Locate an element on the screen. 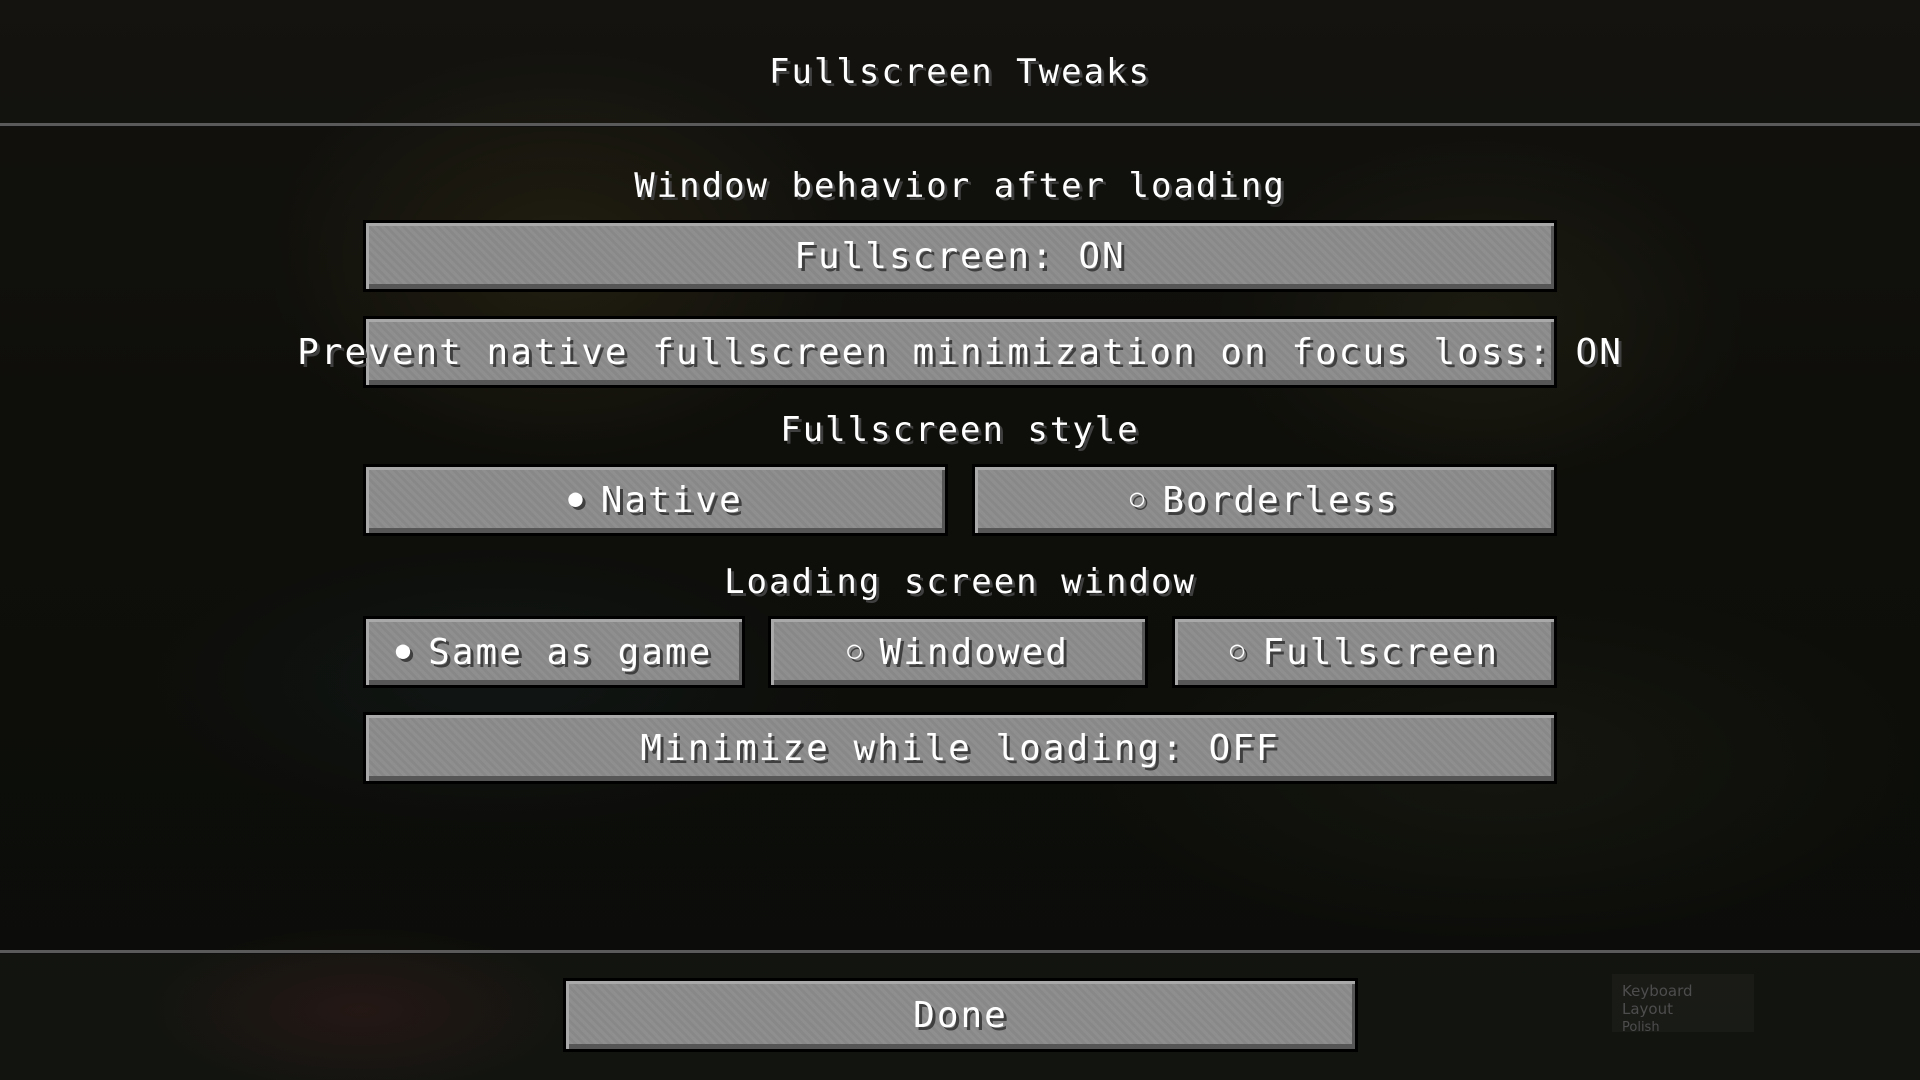 The image size is (1920, 1080). done-button: Done is located at coordinates (960, 1015).